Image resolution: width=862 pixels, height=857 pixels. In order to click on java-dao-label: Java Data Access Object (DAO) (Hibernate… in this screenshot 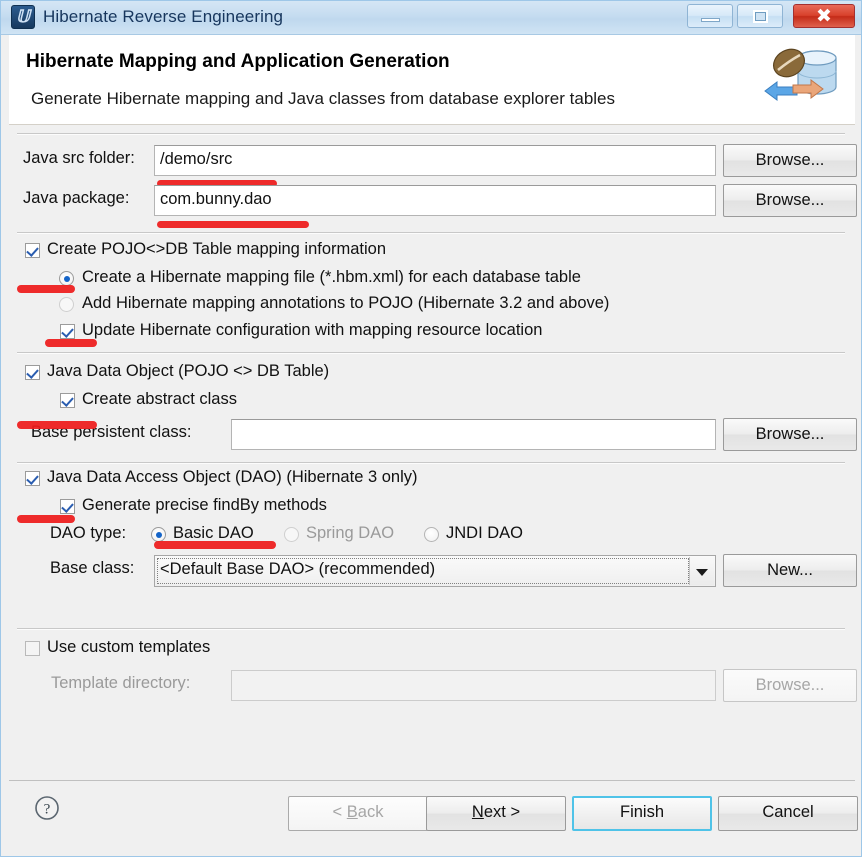, I will do `click(232, 477)`.